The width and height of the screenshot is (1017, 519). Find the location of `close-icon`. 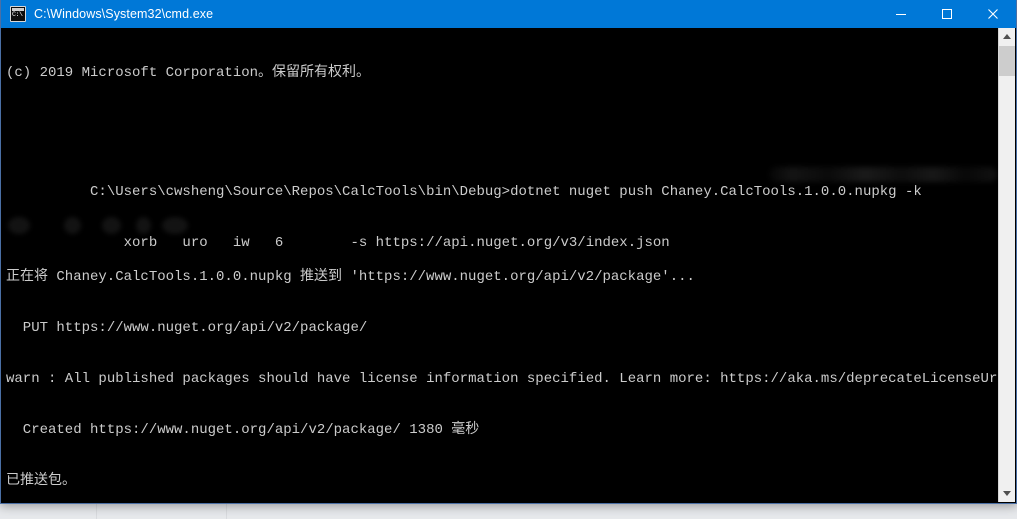

close-icon is located at coordinates (993, 14).